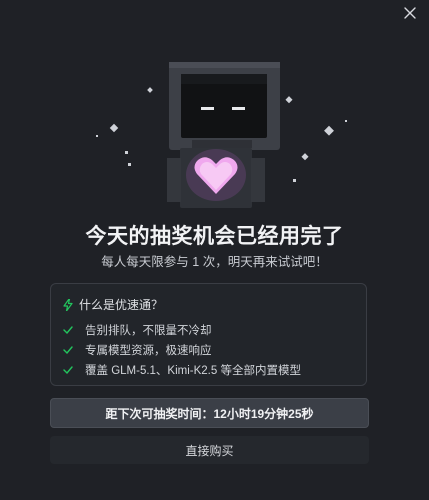 The height and width of the screenshot is (500, 429). What do you see at coordinates (68, 304) in the screenshot?
I see `lightning-icon` at bounding box center [68, 304].